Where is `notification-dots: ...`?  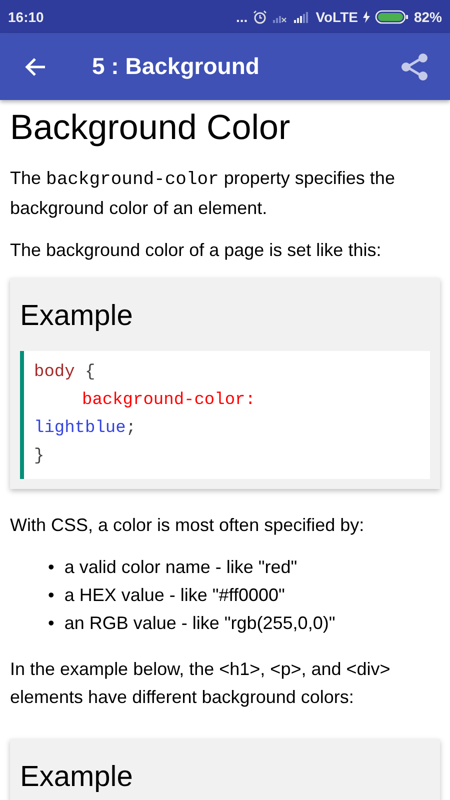 notification-dots: ... is located at coordinates (242, 16).